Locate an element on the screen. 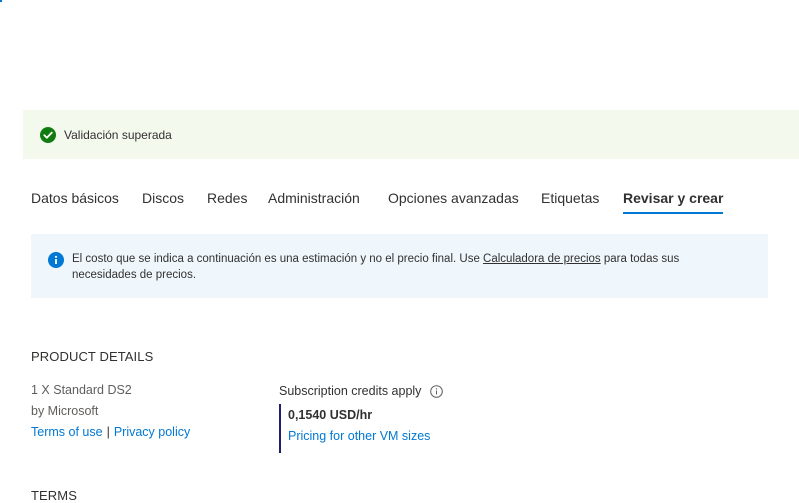 Image resolution: width=799 pixels, height=503 pixels. product-links: Terms of use | Privacy policy is located at coordinates (110, 433).